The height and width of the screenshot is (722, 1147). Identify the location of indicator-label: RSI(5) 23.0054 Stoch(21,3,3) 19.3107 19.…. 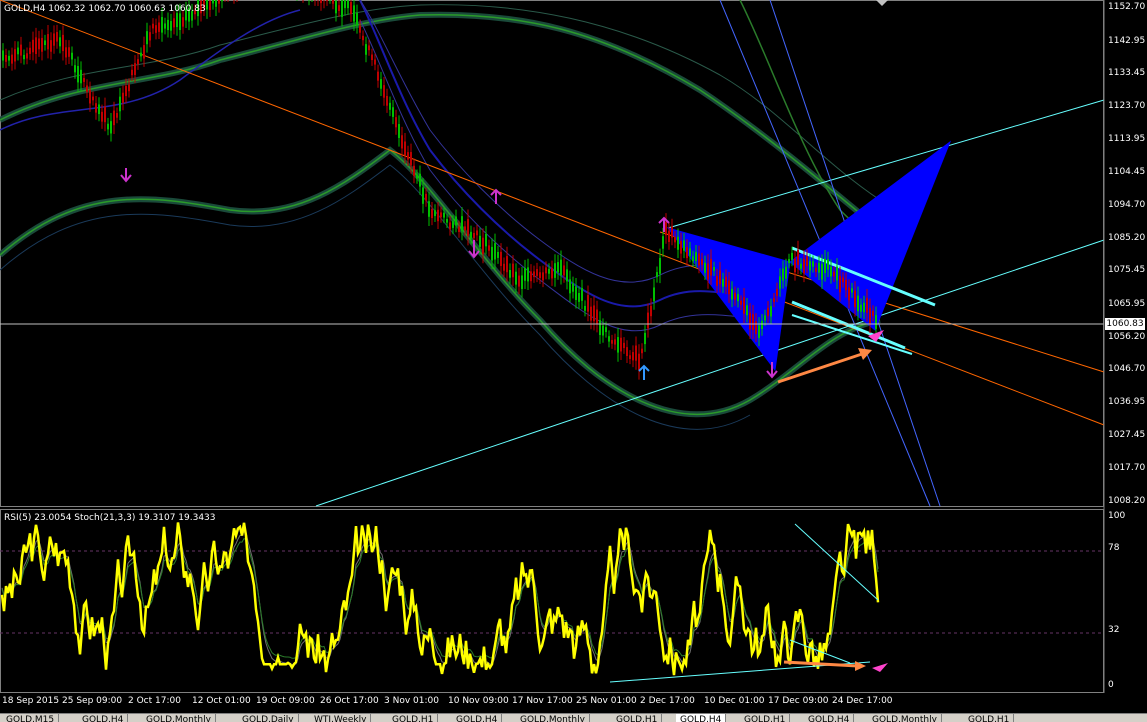
(110, 518).